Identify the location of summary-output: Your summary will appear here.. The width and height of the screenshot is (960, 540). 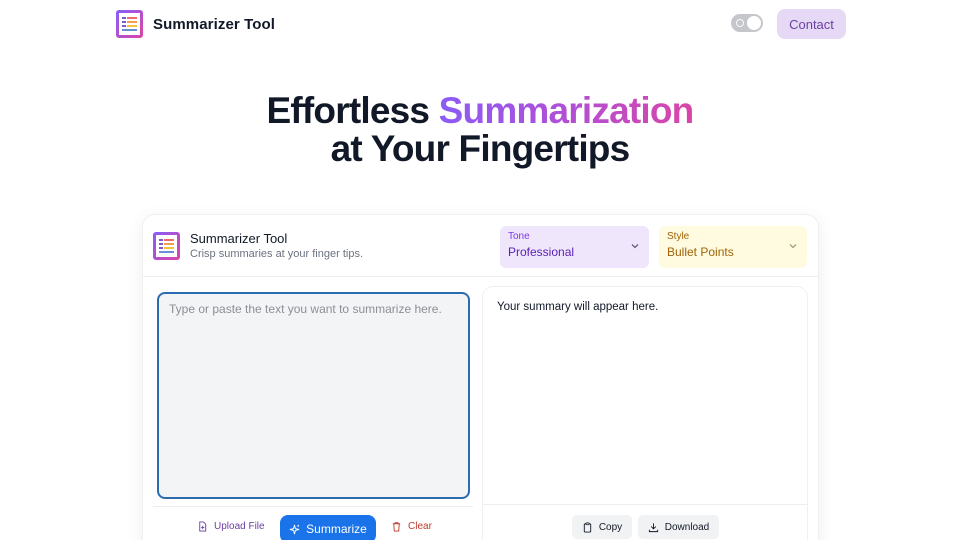
(578, 307).